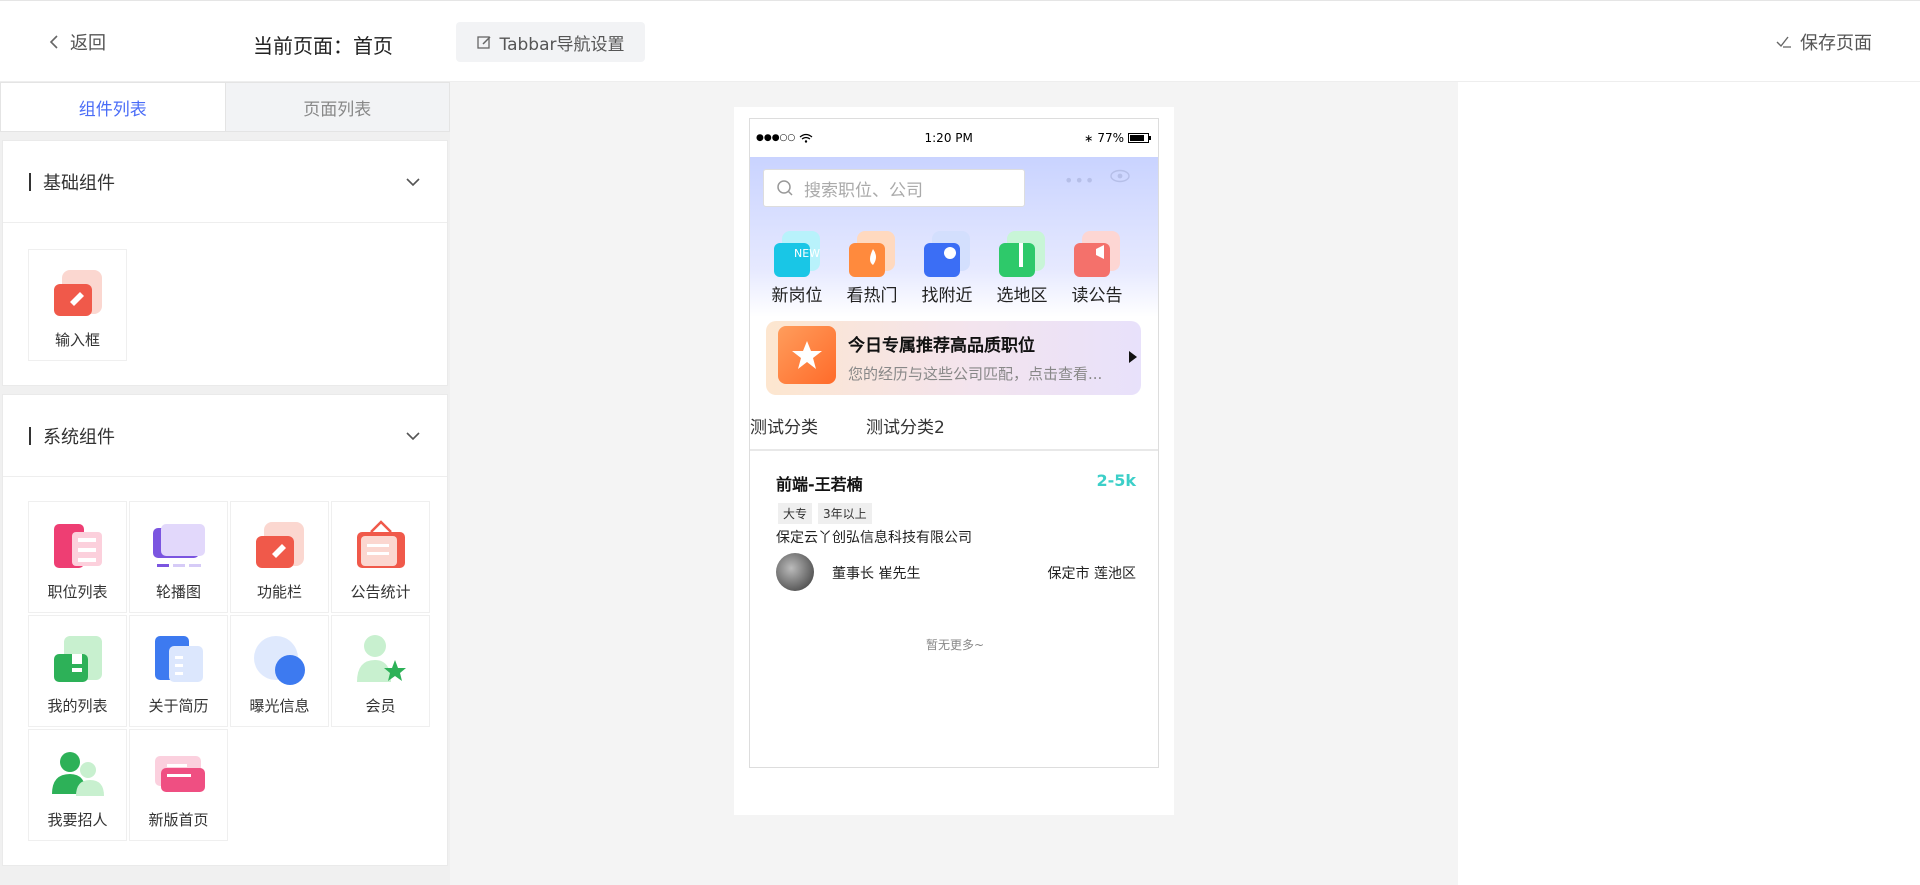 The width and height of the screenshot is (1920, 885). Describe the element at coordinates (225, 263) in the screenshot. I see `basic-components-section: 基础组件 输入框` at that location.